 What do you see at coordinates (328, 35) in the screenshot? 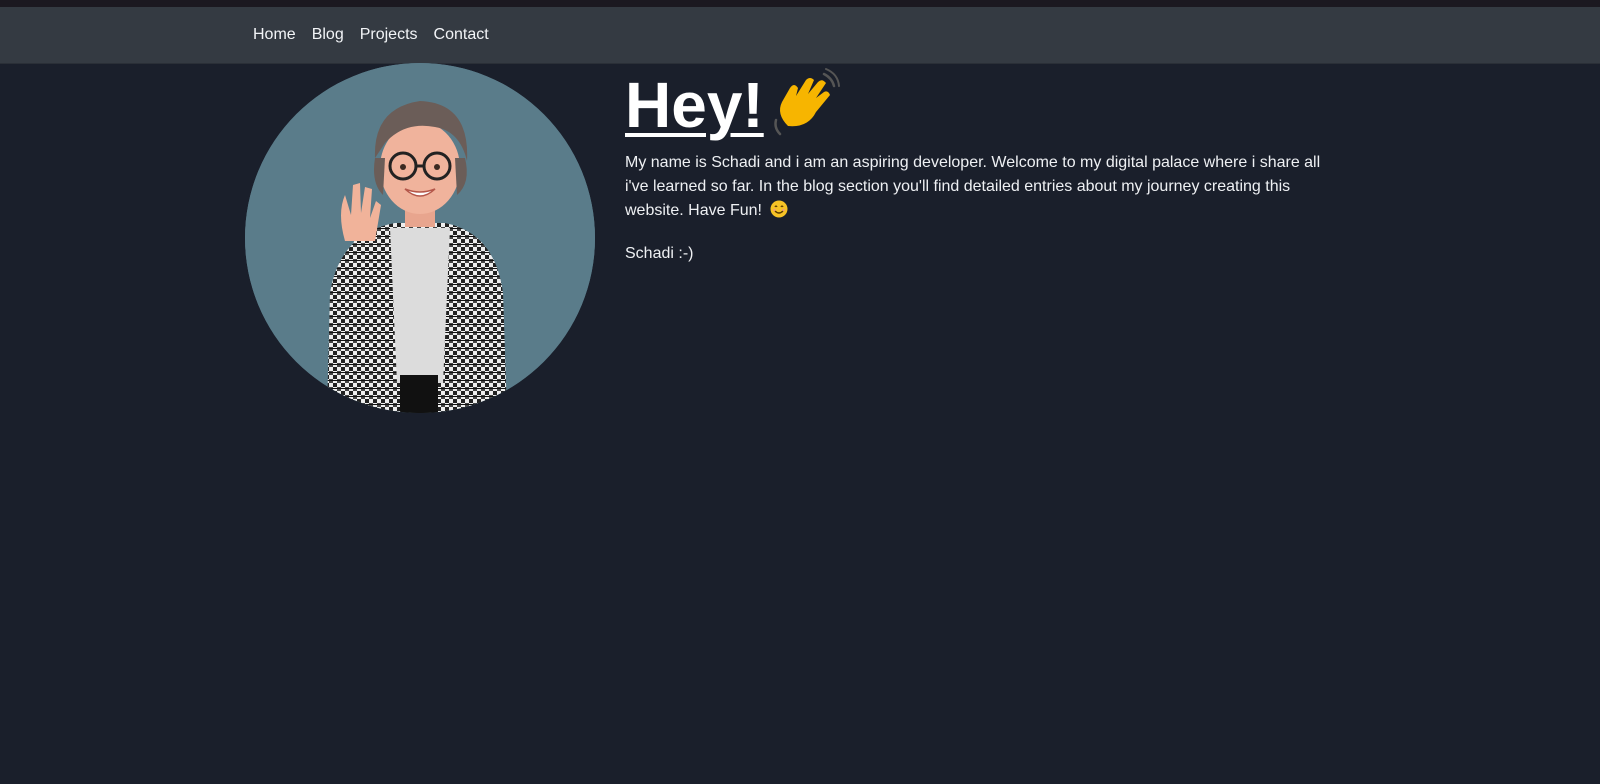
I see `nav-link-blog: Blog` at bounding box center [328, 35].